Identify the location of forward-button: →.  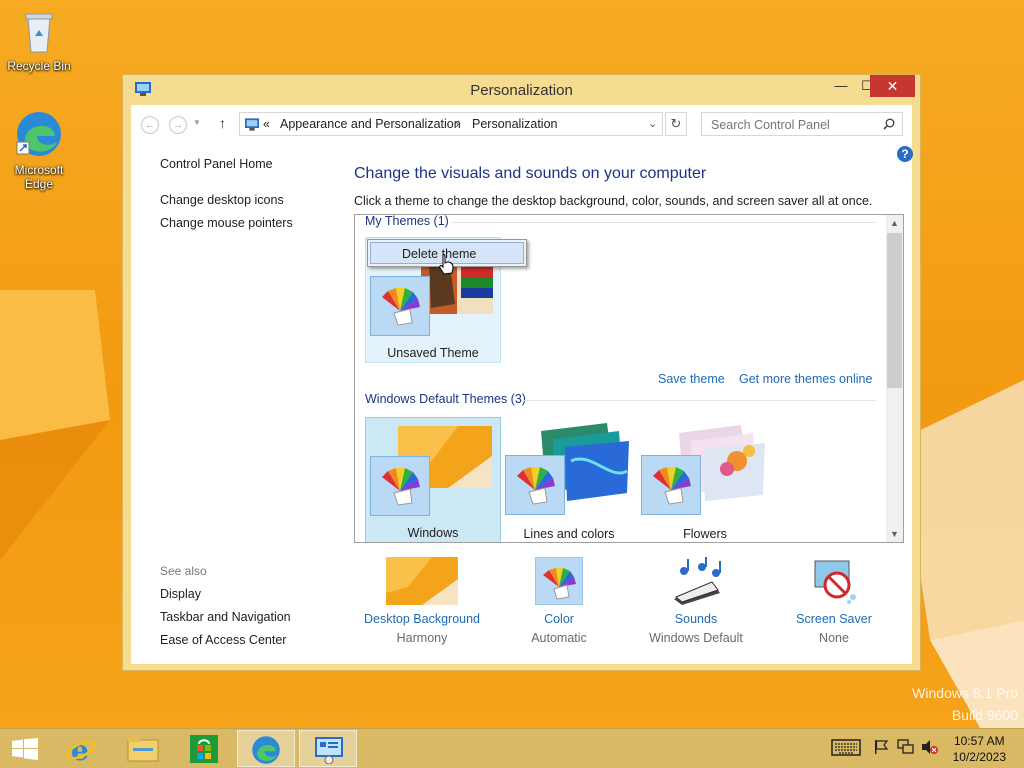
(178, 125).